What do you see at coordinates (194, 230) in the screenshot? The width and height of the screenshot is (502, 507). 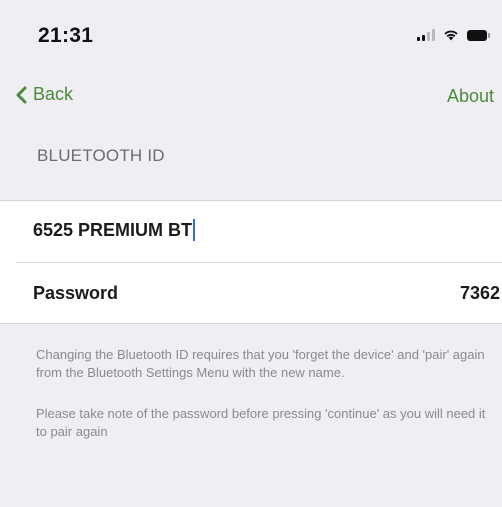 I see `text-cursor` at bounding box center [194, 230].